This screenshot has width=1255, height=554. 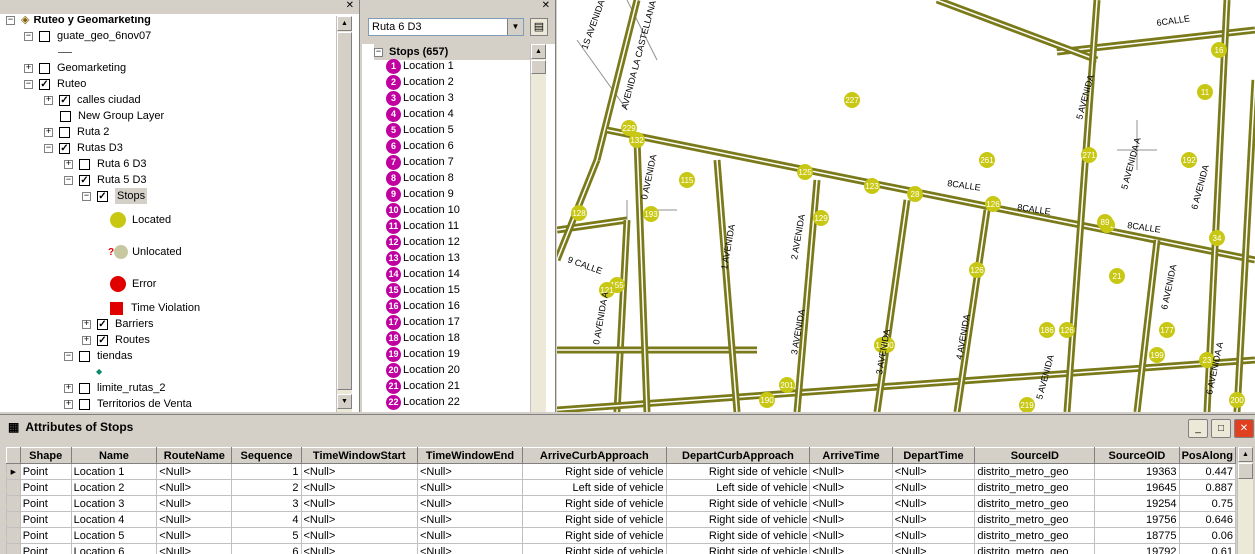 What do you see at coordinates (114, 504) in the screenshot?
I see `table-cell: Location 3` at bounding box center [114, 504].